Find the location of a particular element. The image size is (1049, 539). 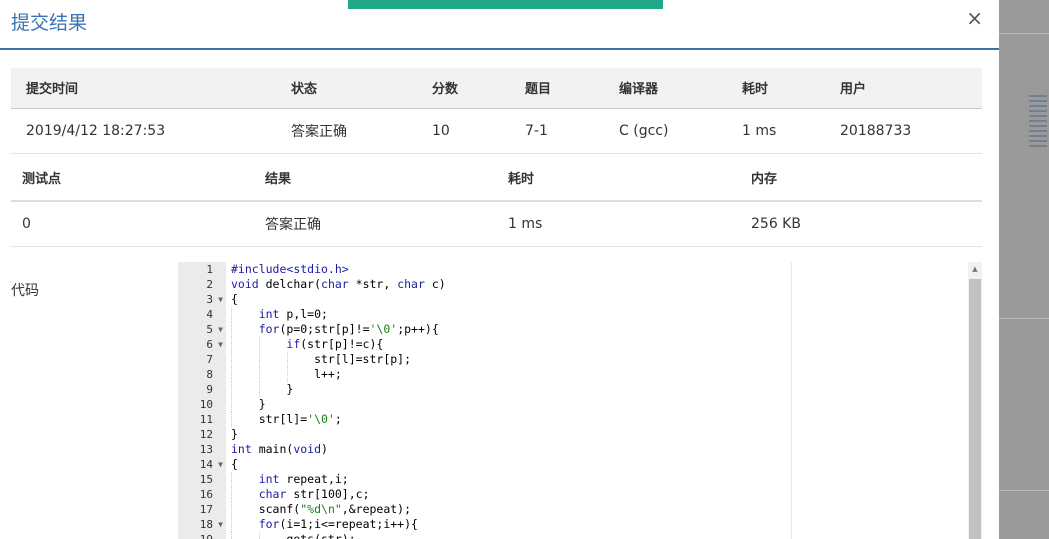

editor-scrollbar: ▲ is located at coordinates (975, 400).